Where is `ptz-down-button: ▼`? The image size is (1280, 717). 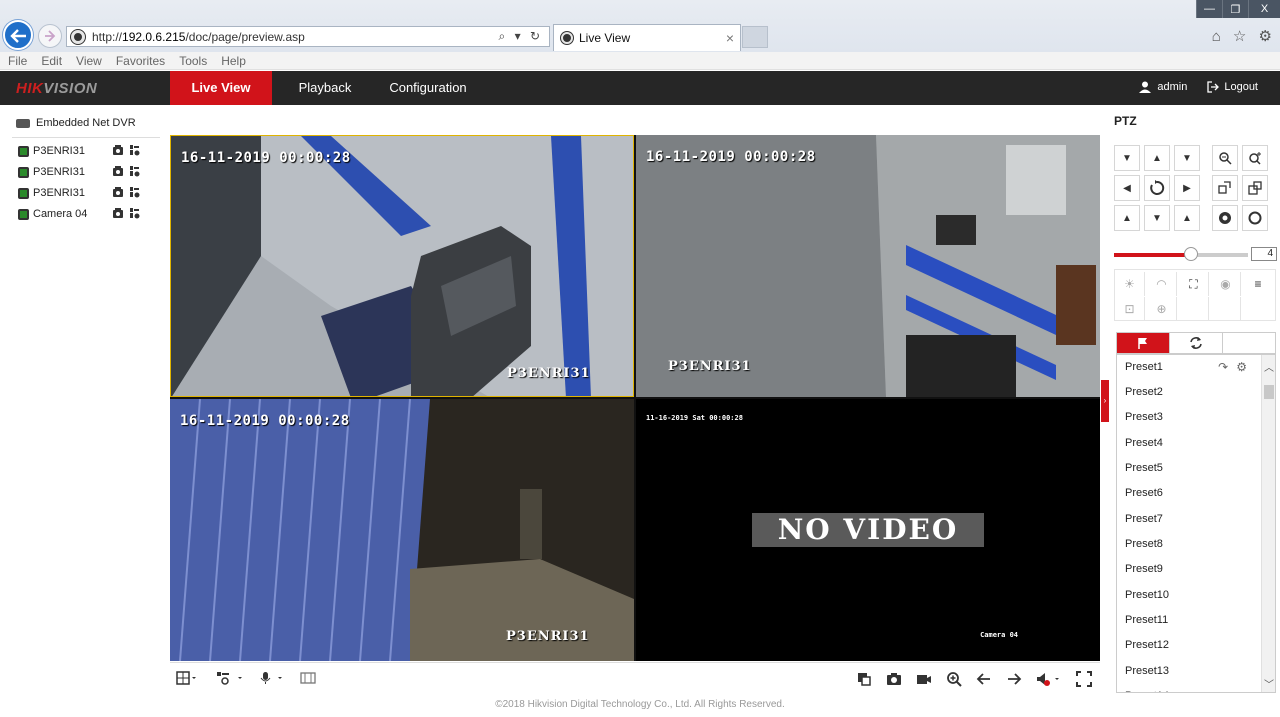
ptz-down-button: ▼ is located at coordinates (1157, 218).